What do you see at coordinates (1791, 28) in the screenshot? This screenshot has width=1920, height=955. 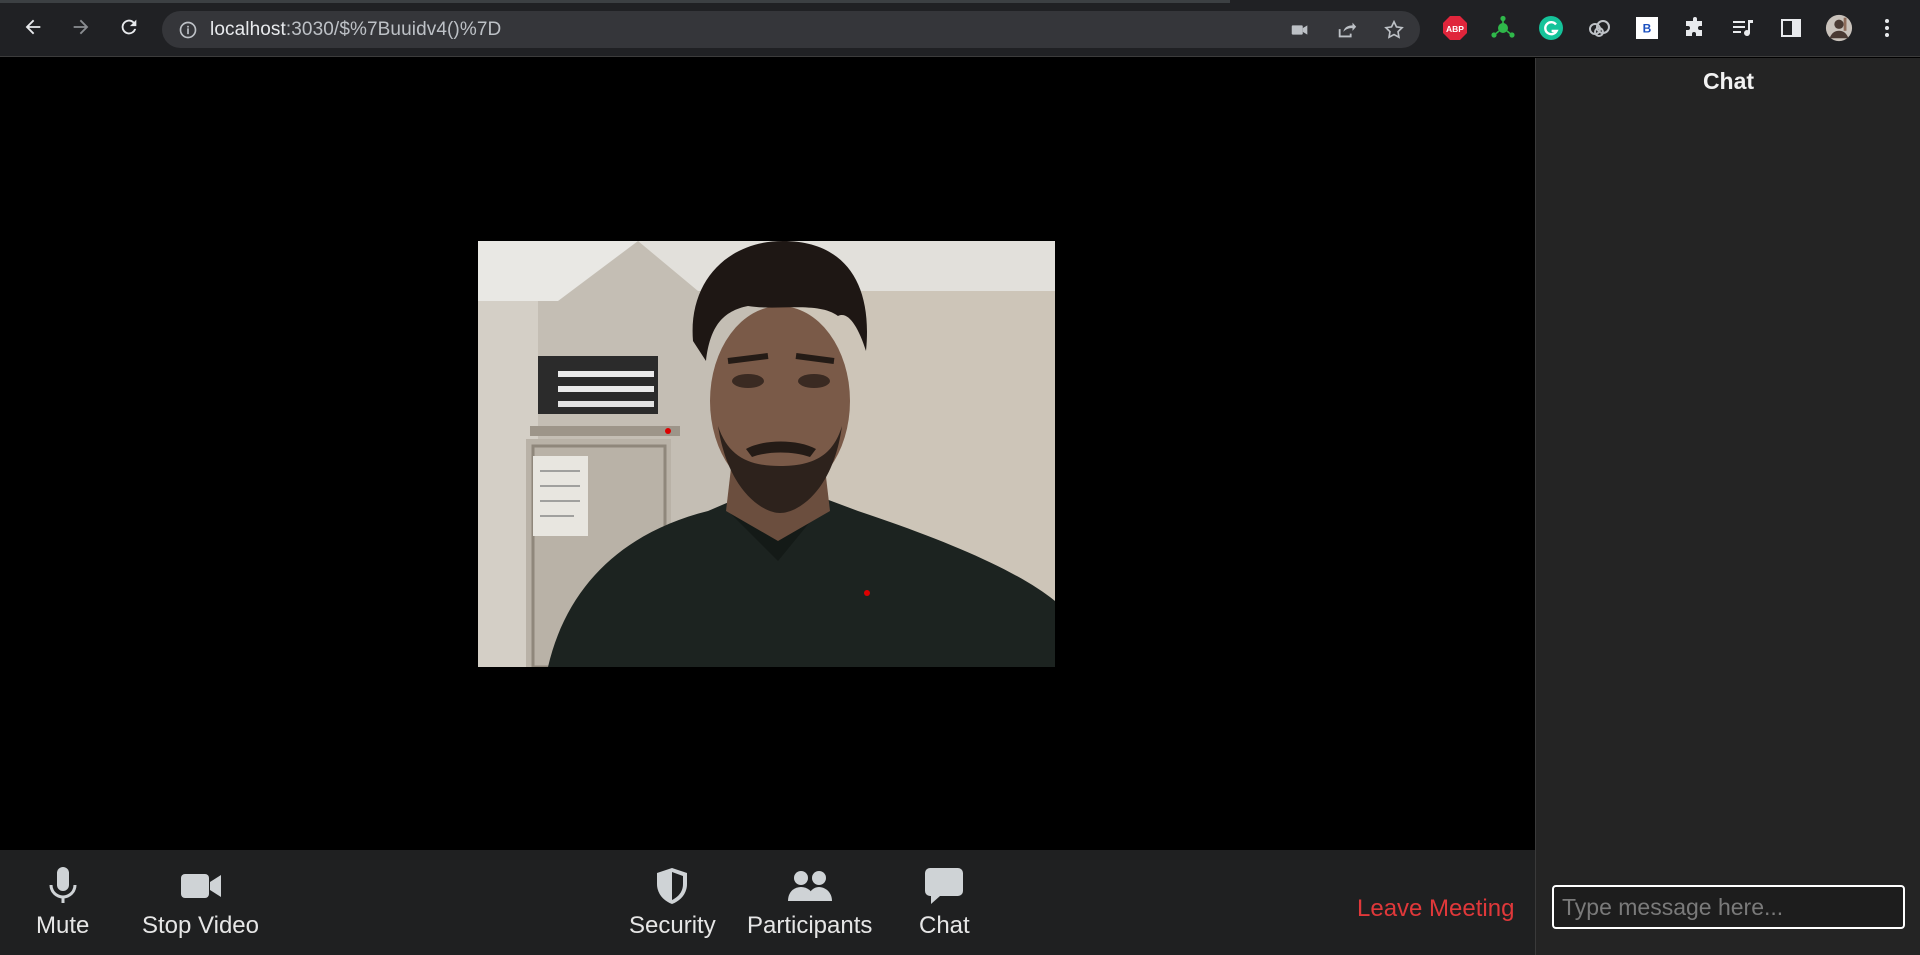 I see `side-panel-icon` at bounding box center [1791, 28].